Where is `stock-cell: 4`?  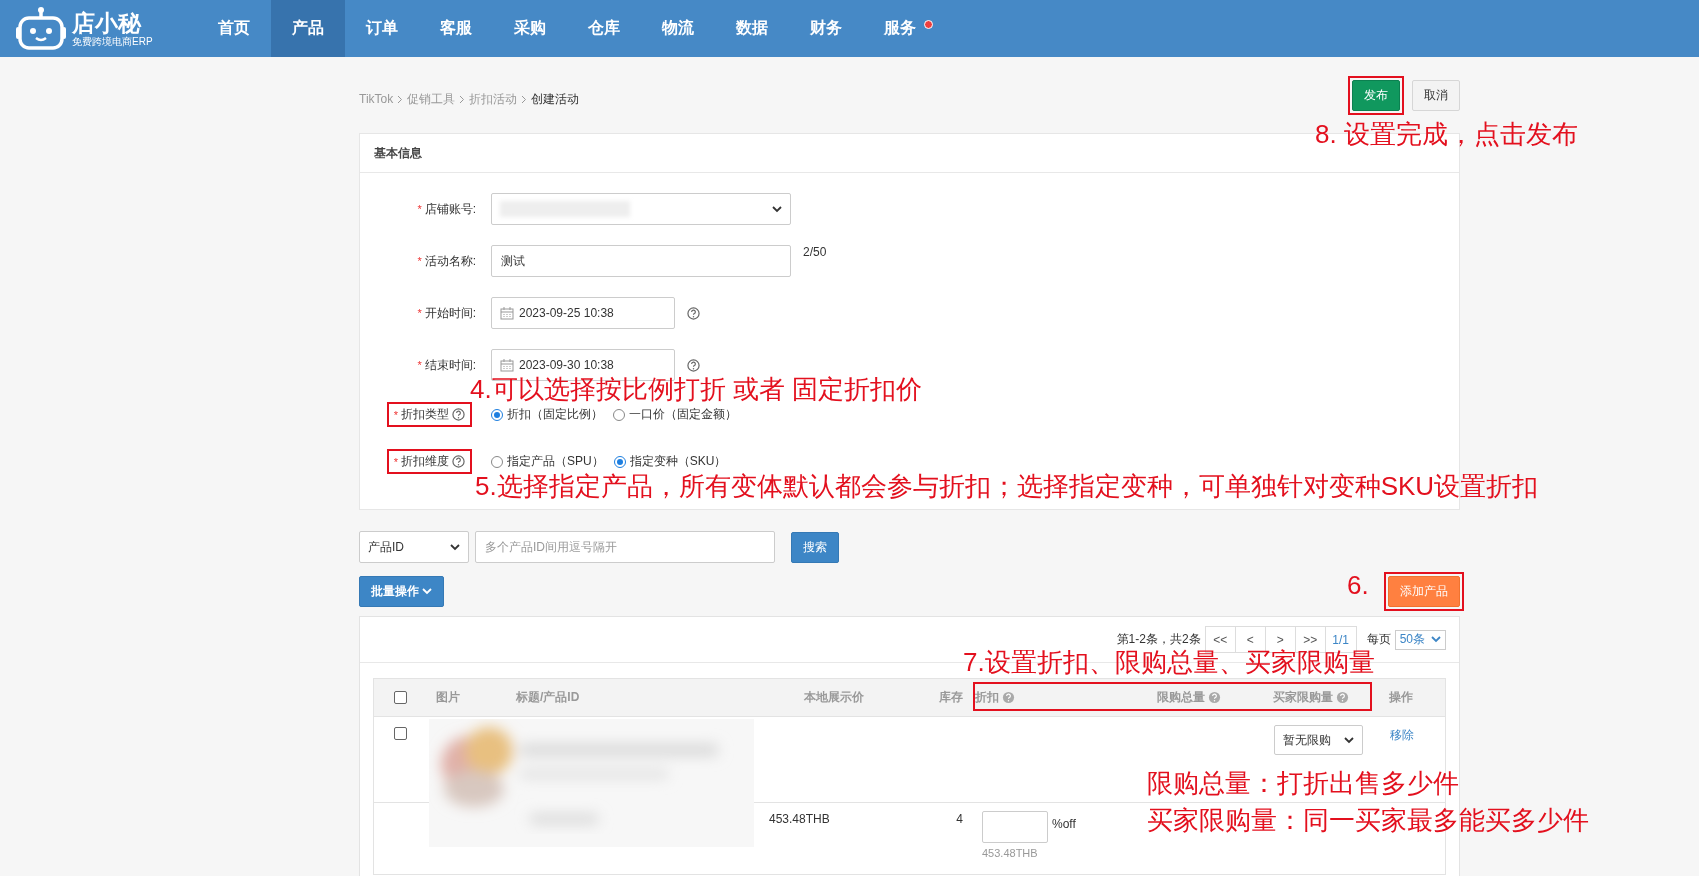
stock-cell: 4 is located at coordinates (959, 819).